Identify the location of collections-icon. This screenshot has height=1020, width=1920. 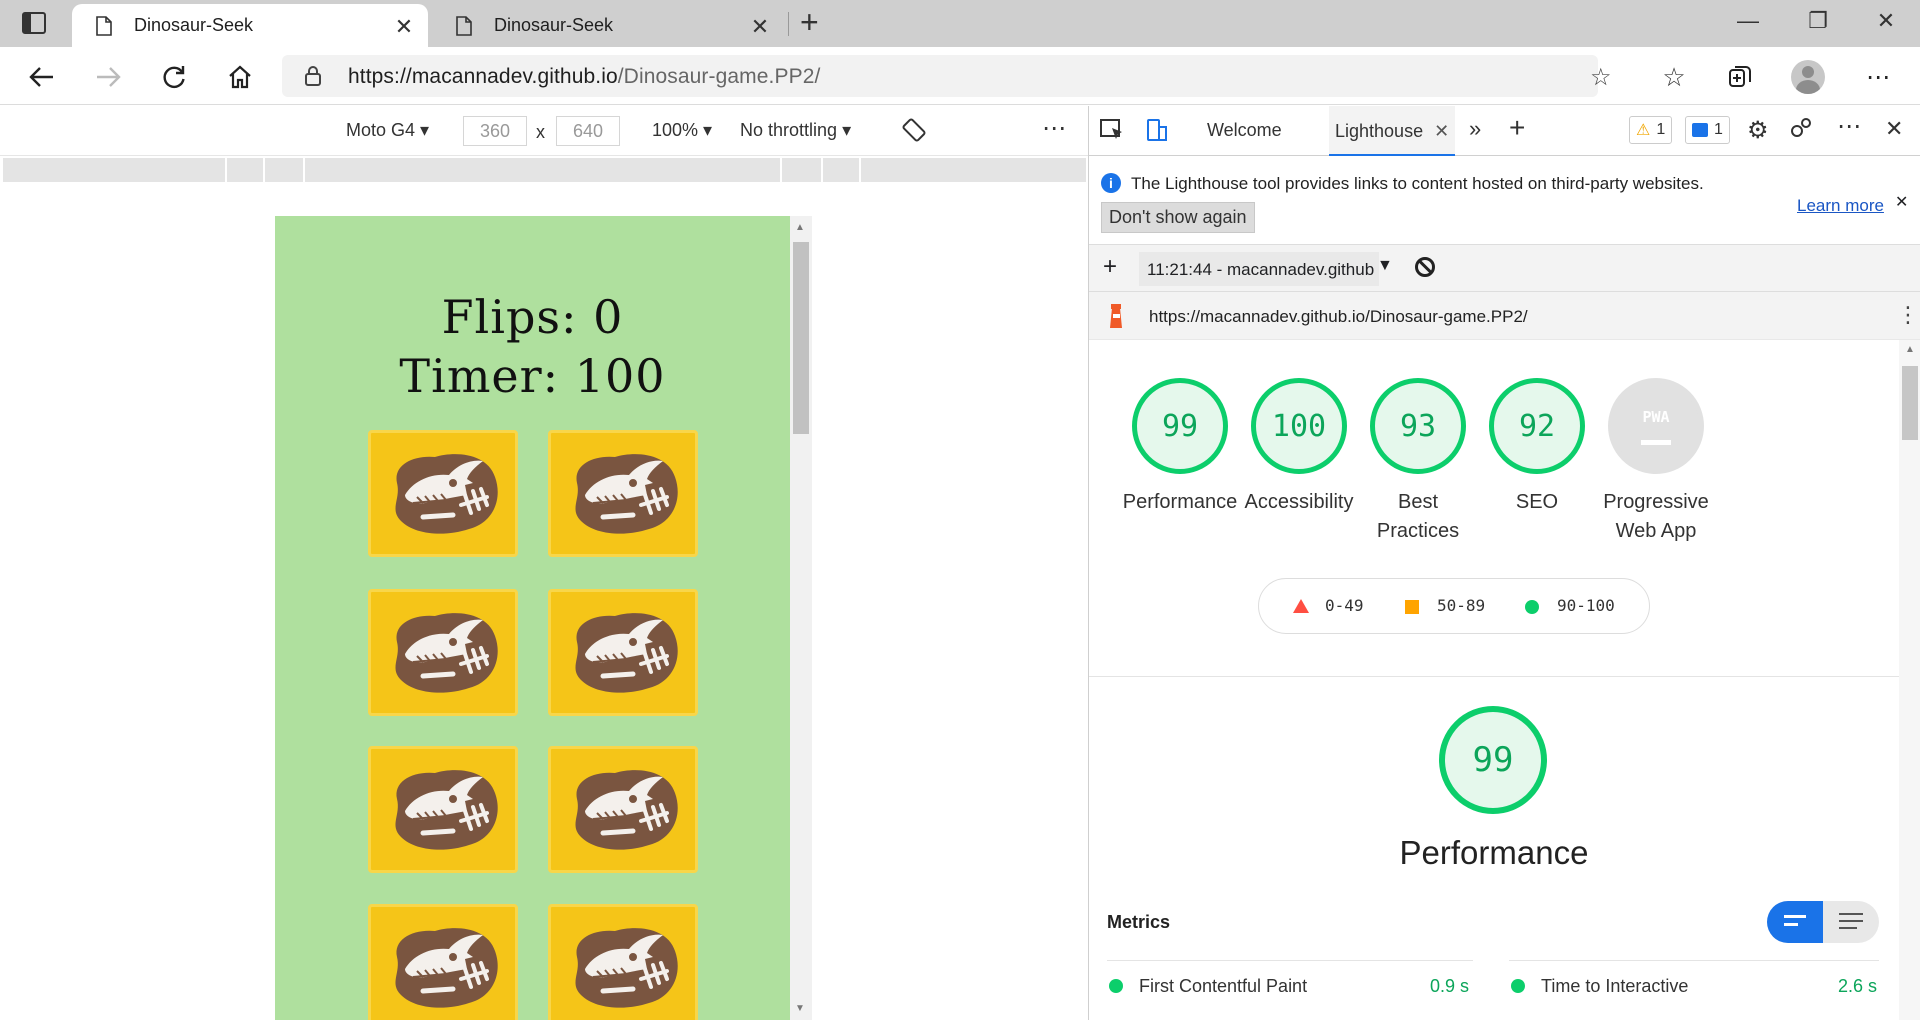
(1740, 77).